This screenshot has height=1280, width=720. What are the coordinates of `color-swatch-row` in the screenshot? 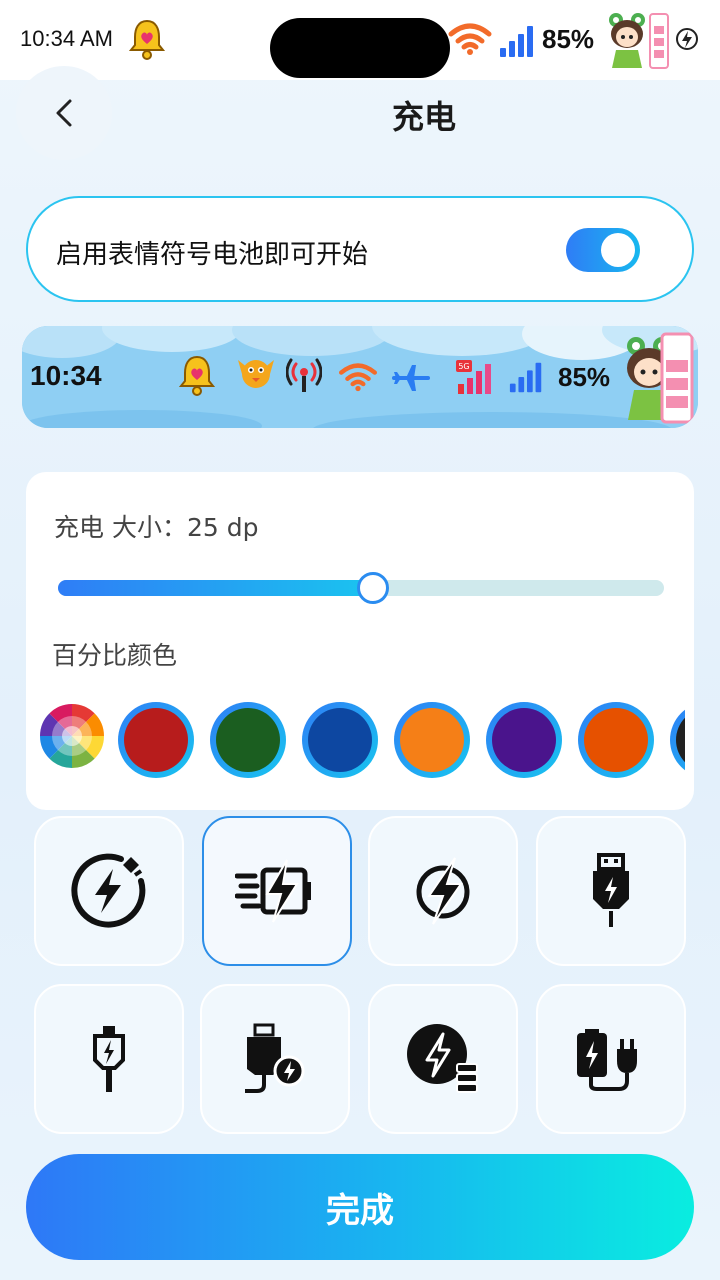 It's located at (362, 742).